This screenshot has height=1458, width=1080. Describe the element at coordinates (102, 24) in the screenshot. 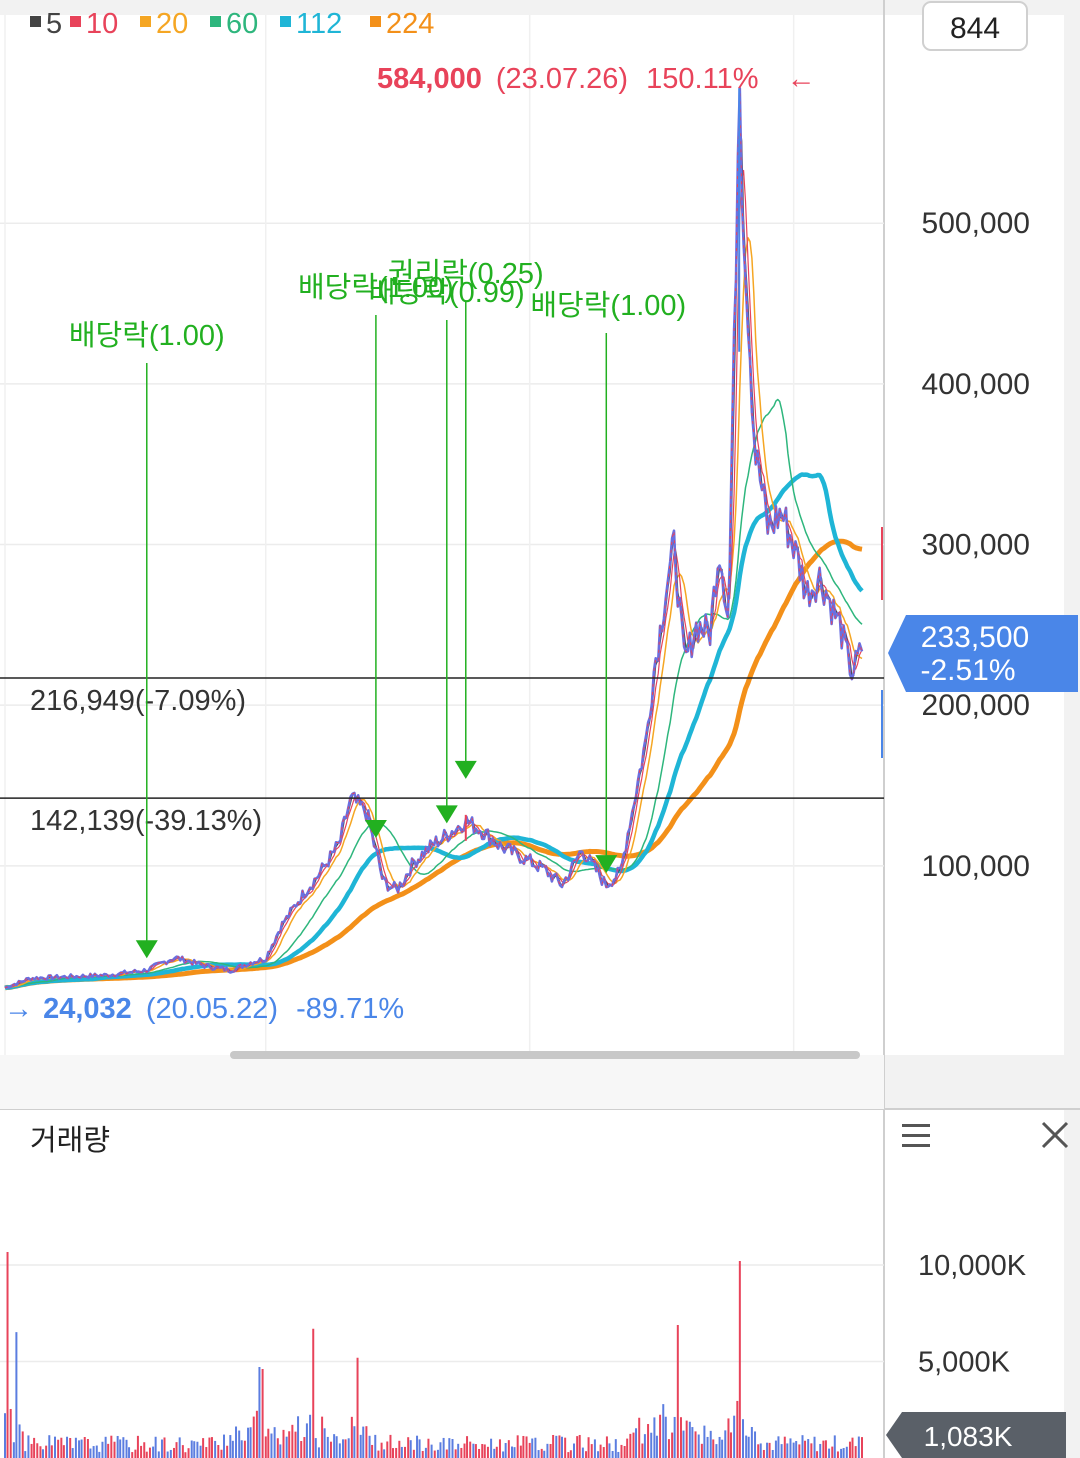

I see `legend-label-10: 10` at that location.